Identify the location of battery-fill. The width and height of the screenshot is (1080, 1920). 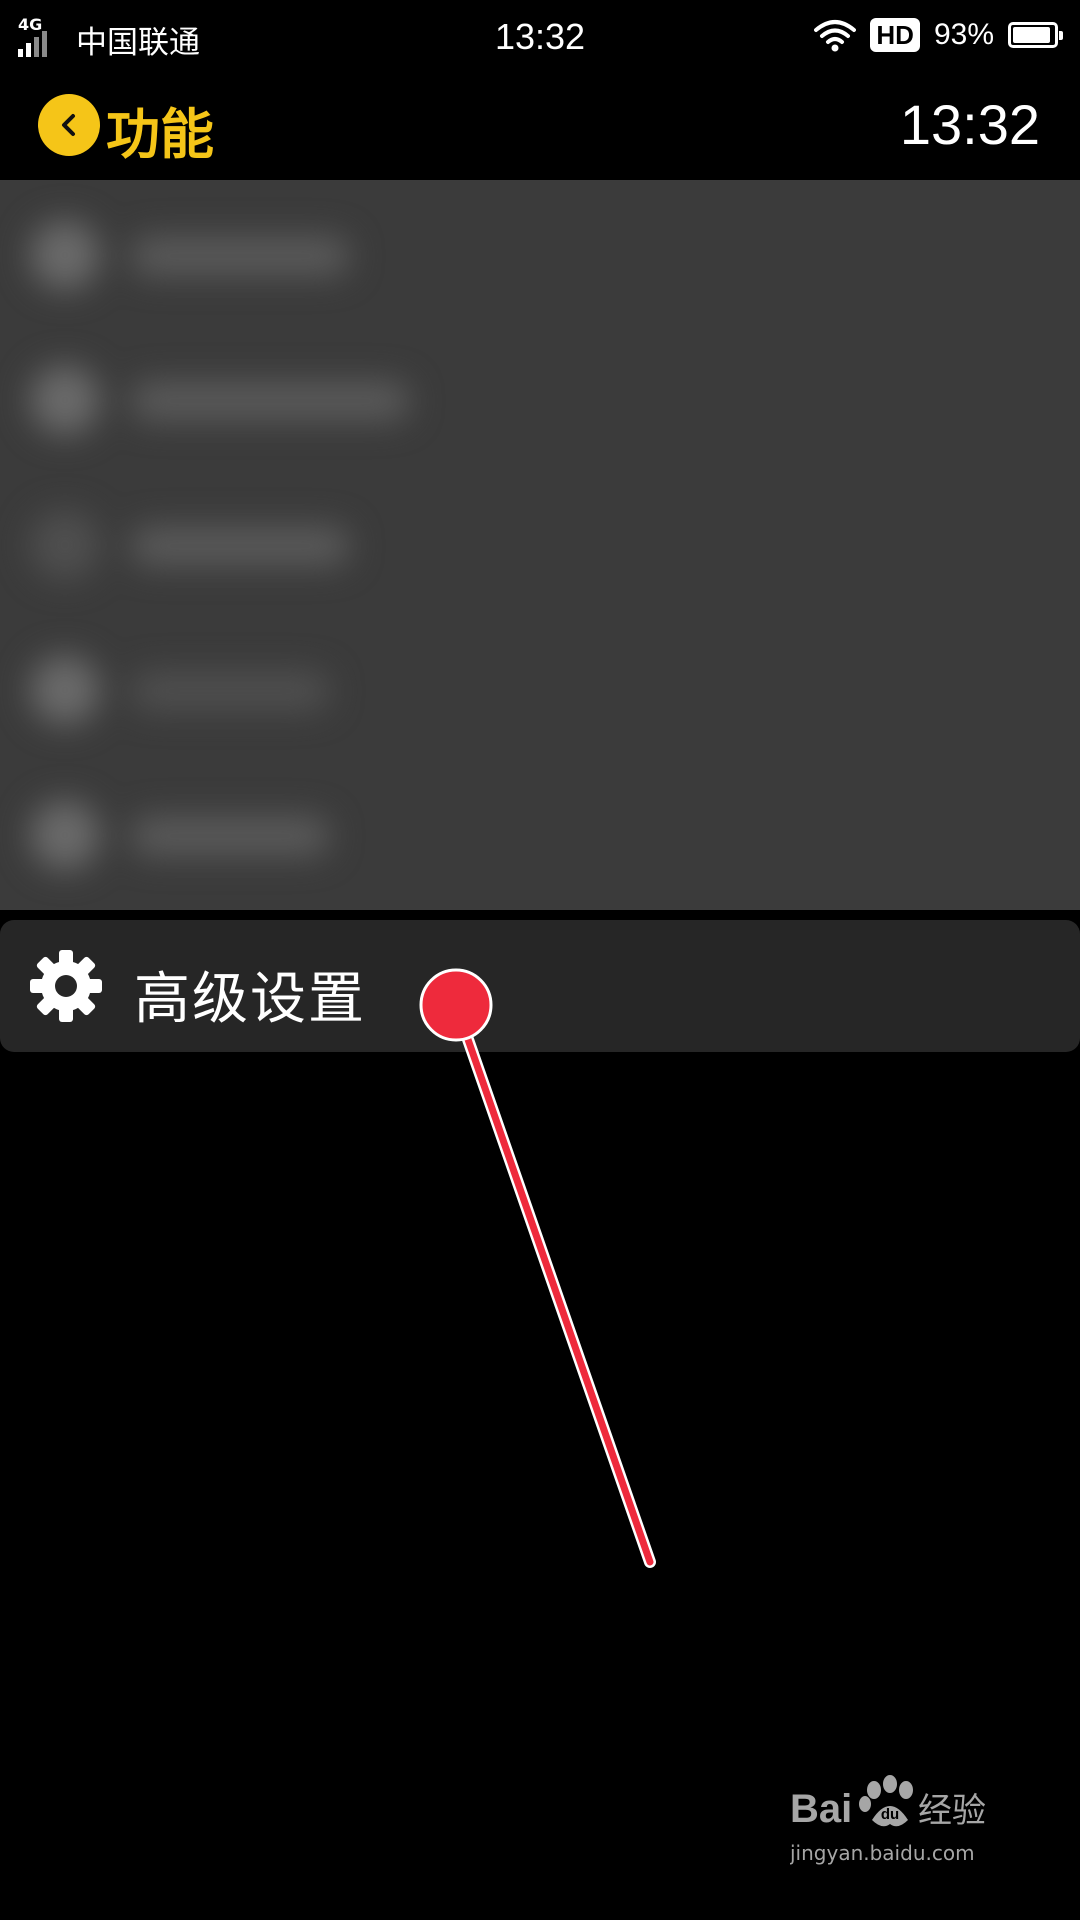
(1032, 35).